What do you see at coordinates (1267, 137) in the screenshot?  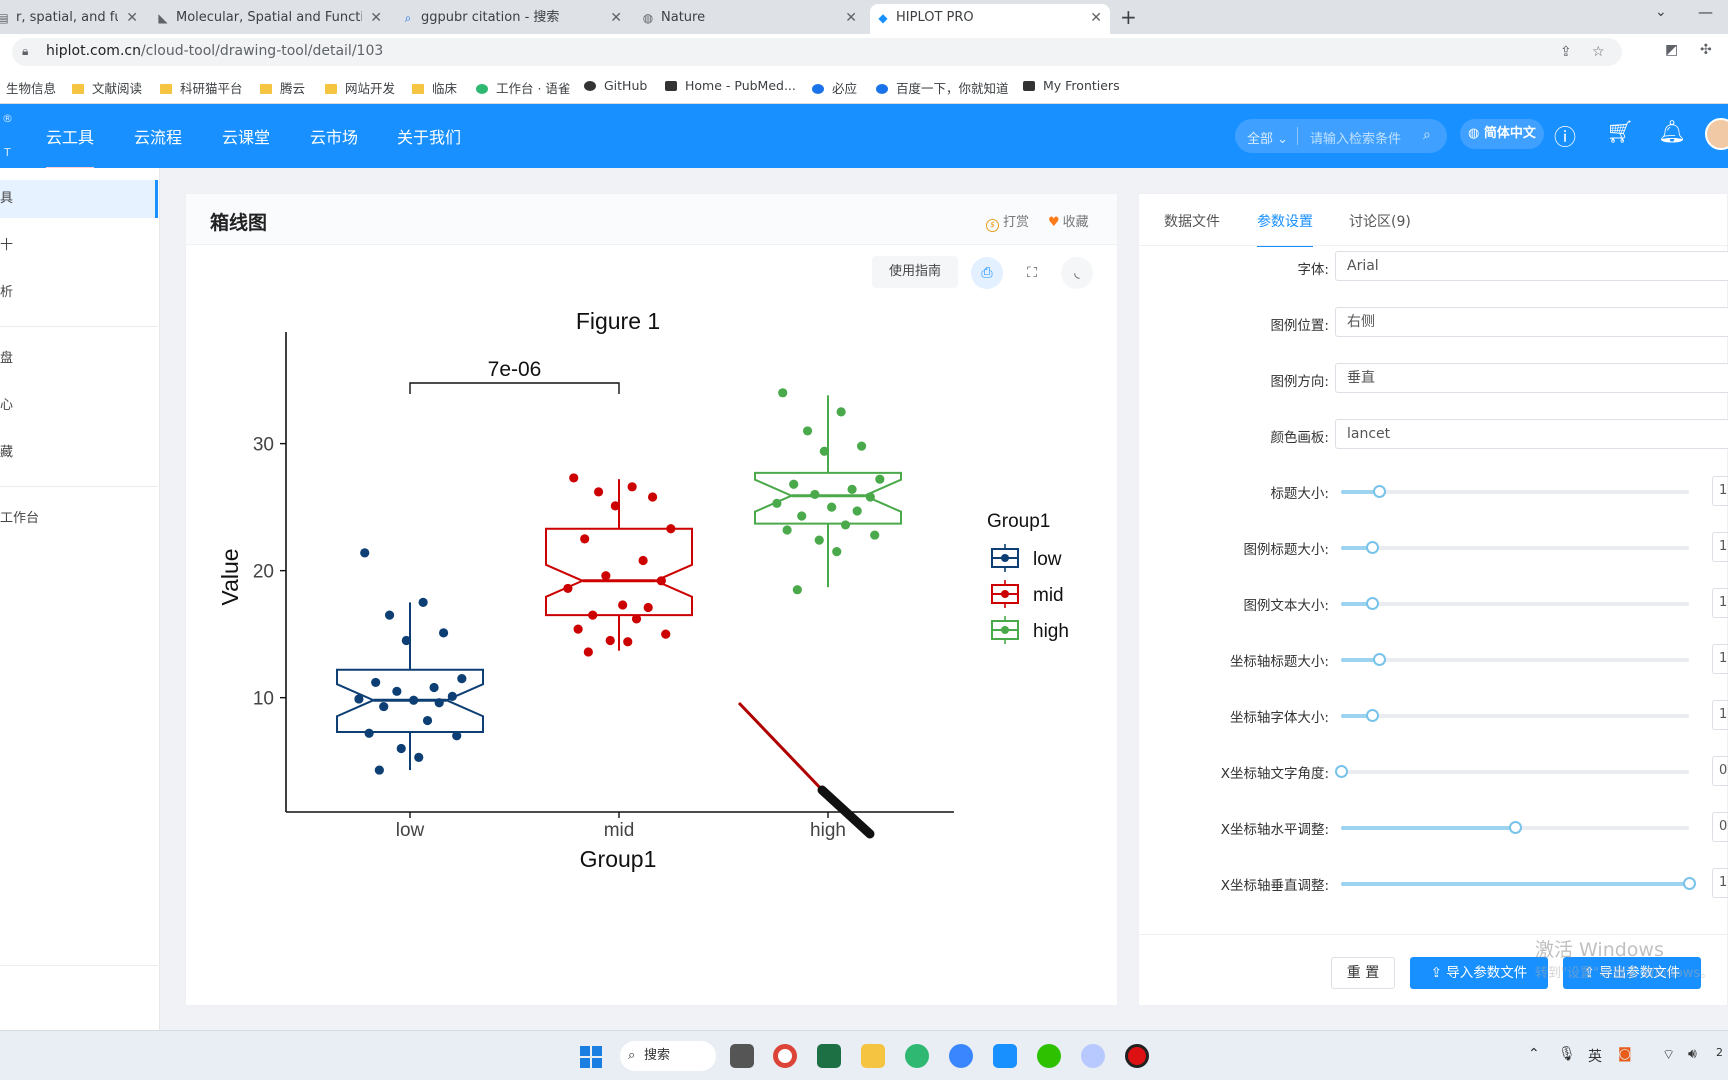 I see `search-scope-select: 全部 ⌄` at bounding box center [1267, 137].